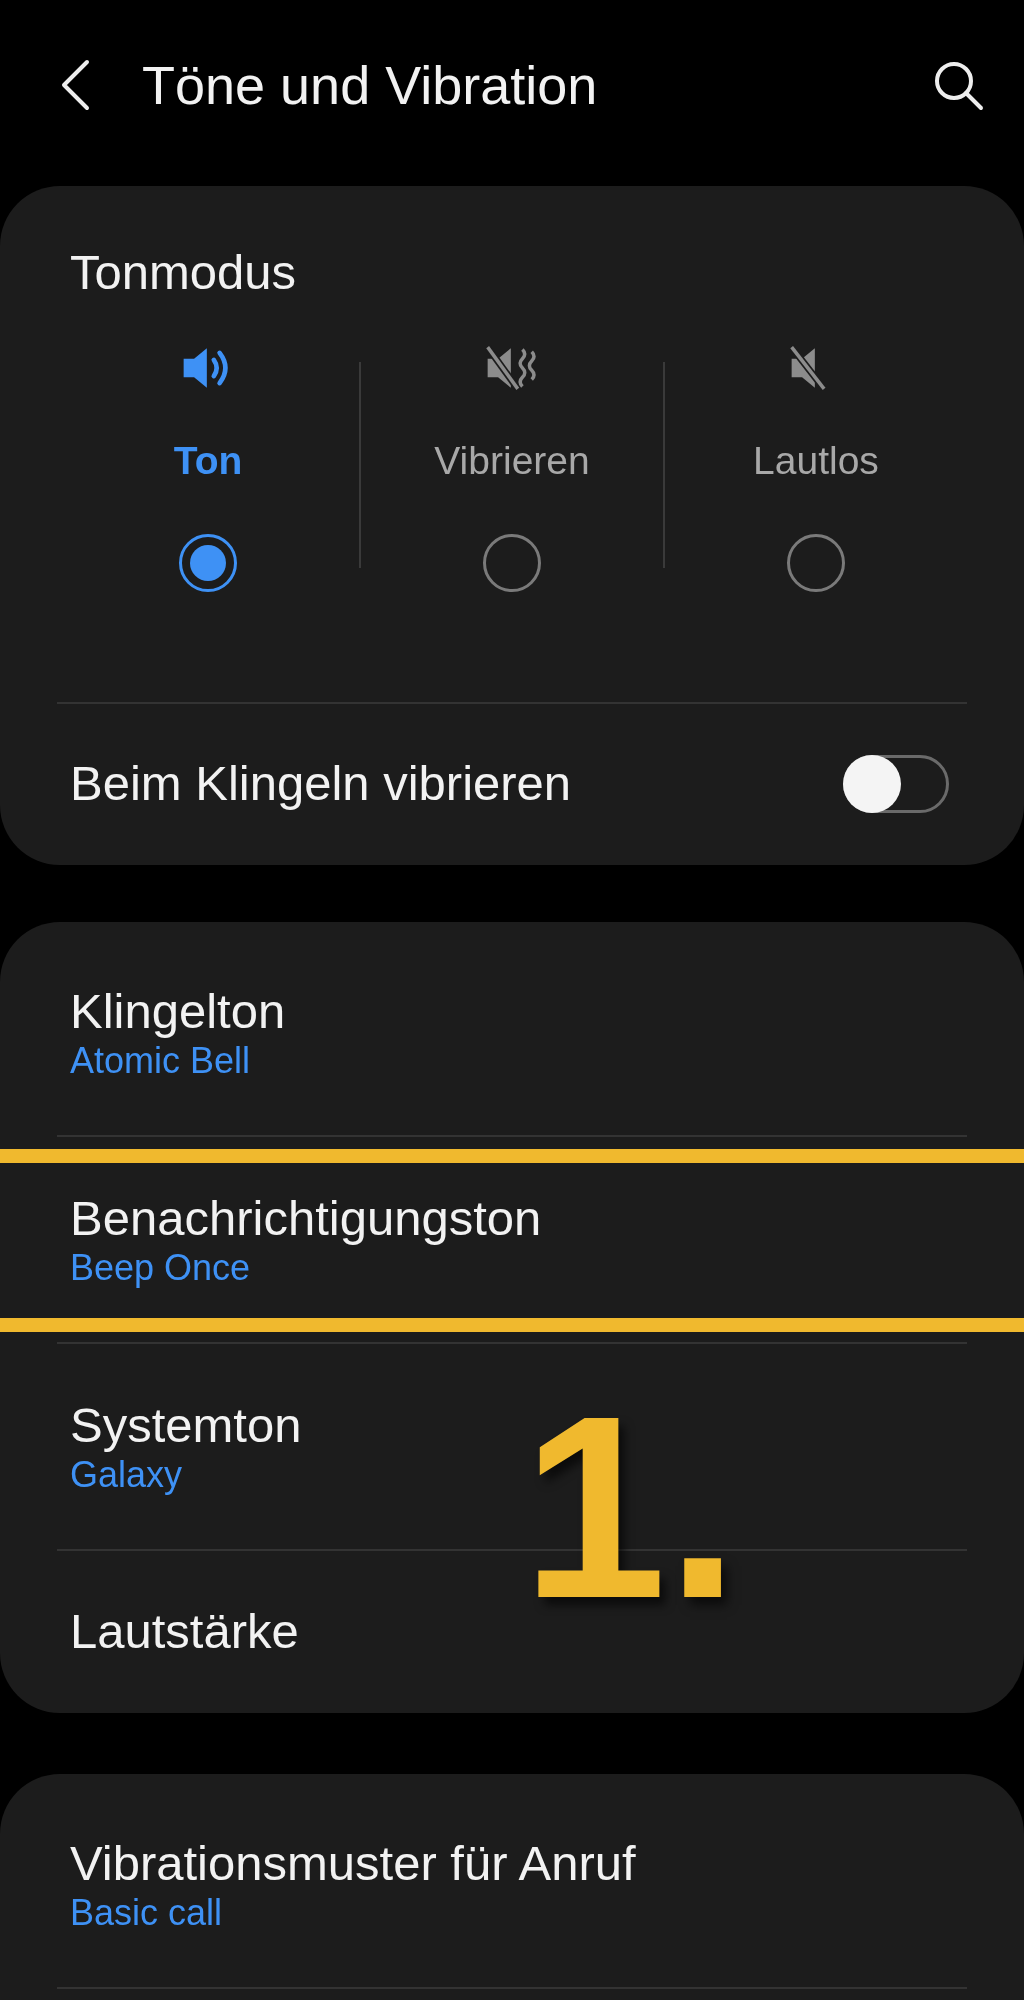 This screenshot has width=1024, height=2000. What do you see at coordinates (512, 1011) in the screenshot?
I see `setting-title: Klingelton` at bounding box center [512, 1011].